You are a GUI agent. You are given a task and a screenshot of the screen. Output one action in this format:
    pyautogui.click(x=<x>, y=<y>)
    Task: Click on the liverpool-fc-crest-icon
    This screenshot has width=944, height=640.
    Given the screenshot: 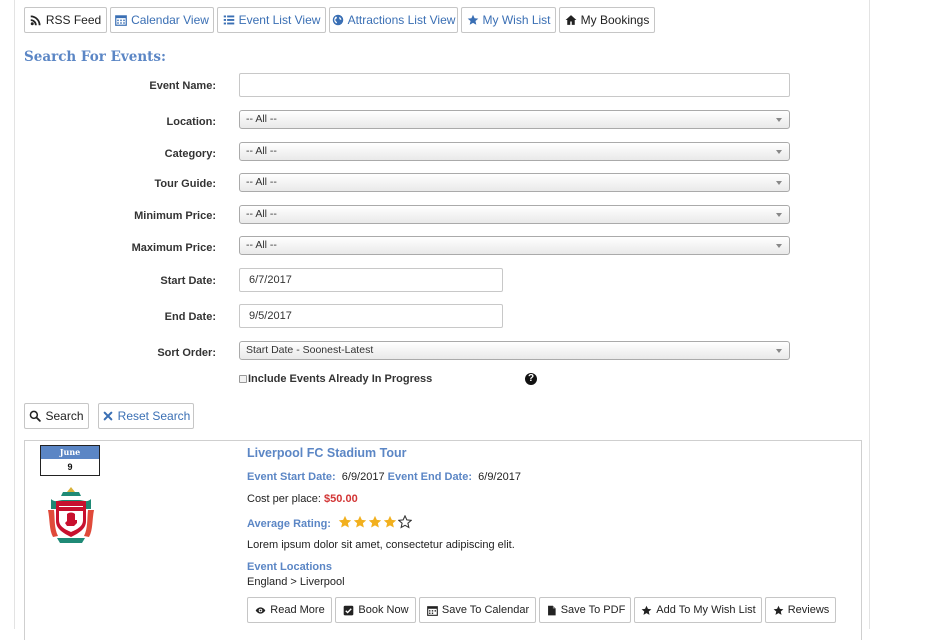 What is the action you would take?
    pyautogui.click(x=71, y=515)
    